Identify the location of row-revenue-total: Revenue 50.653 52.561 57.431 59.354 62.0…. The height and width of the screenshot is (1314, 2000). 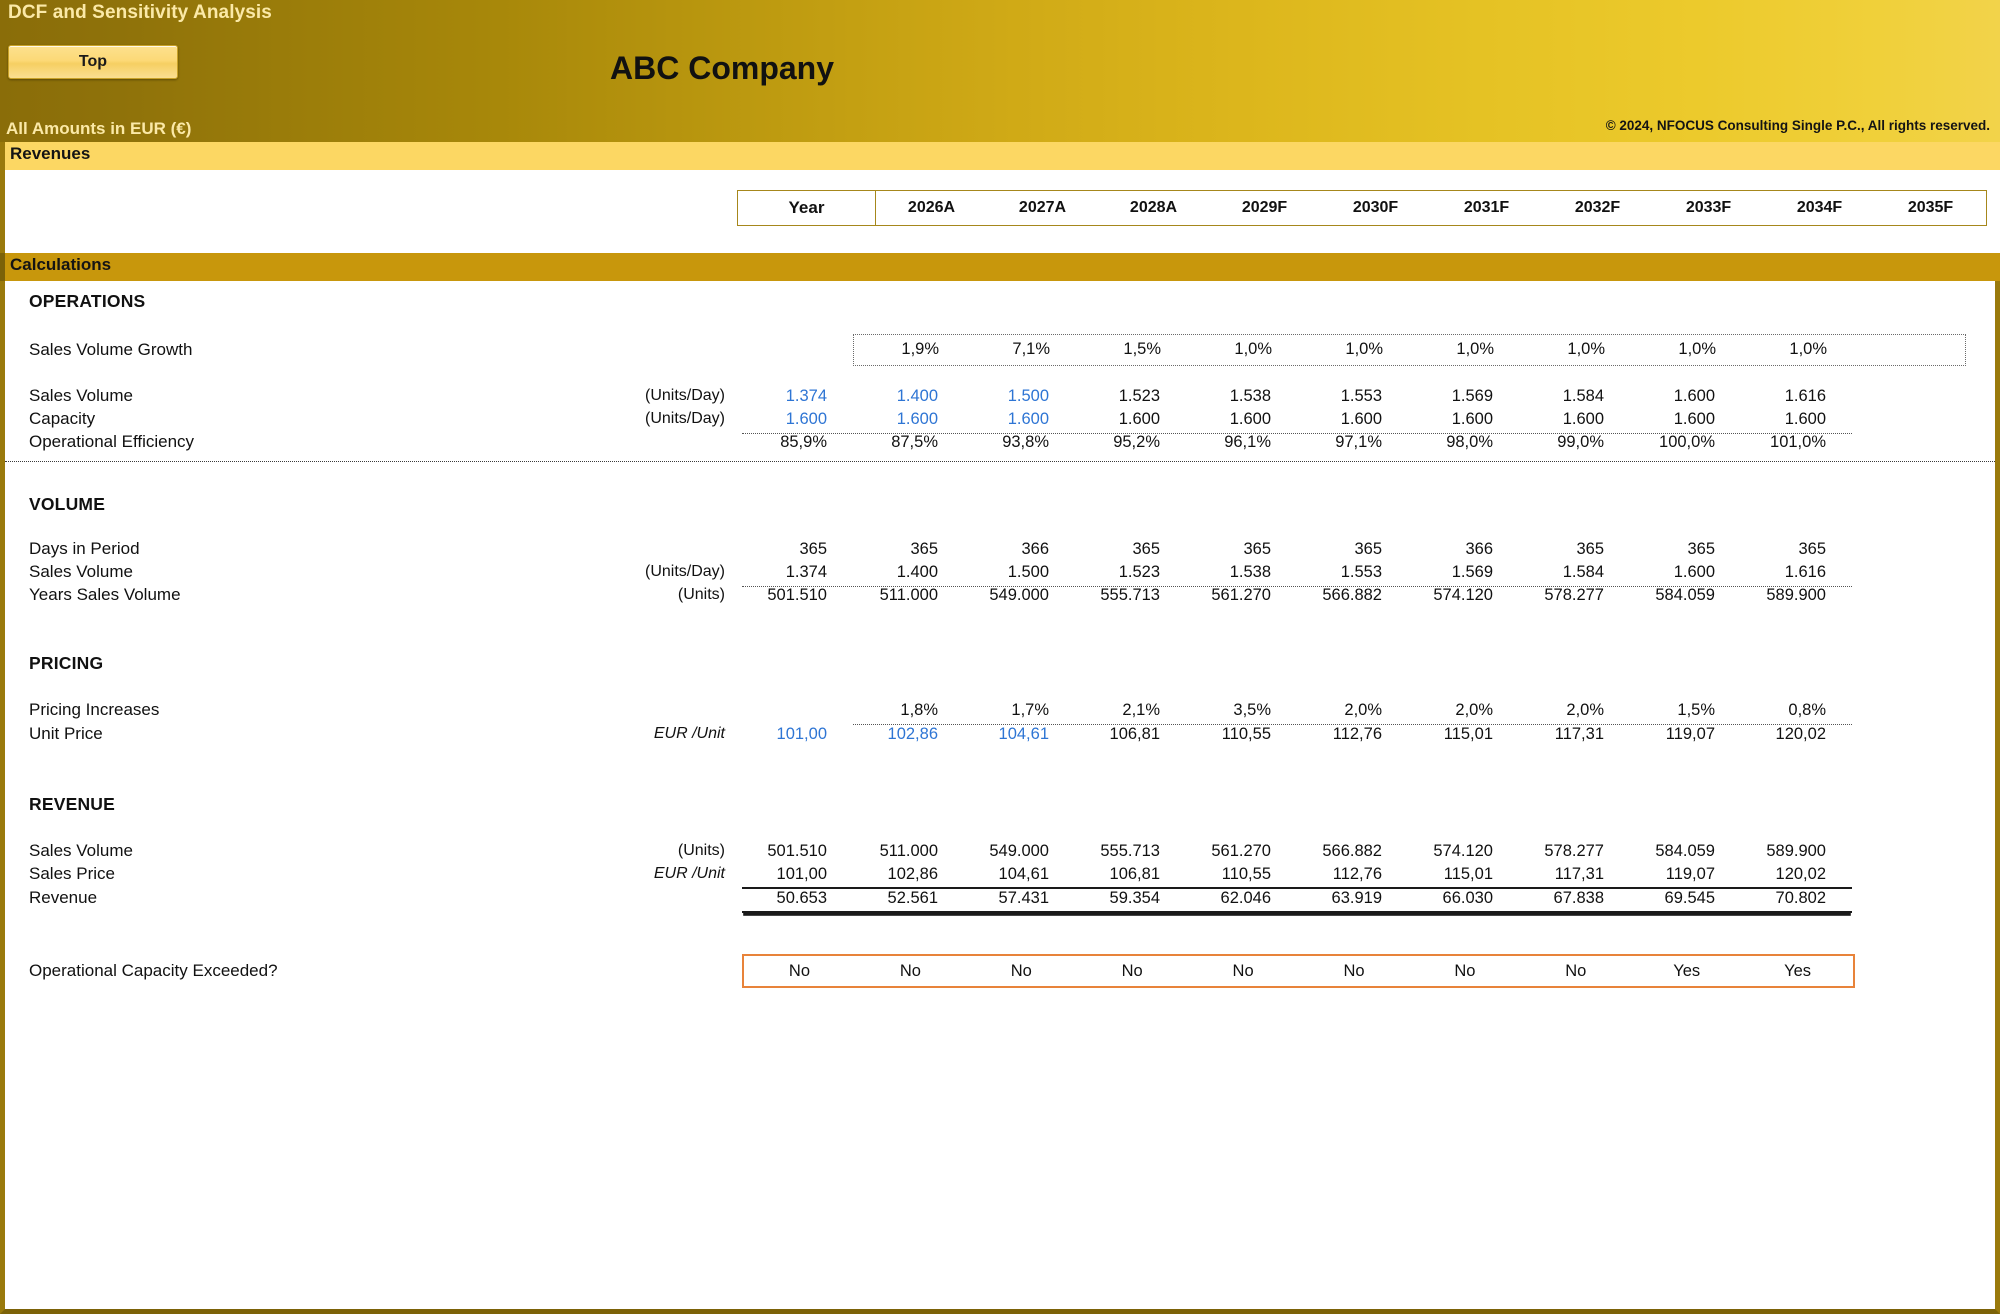
(1000, 898).